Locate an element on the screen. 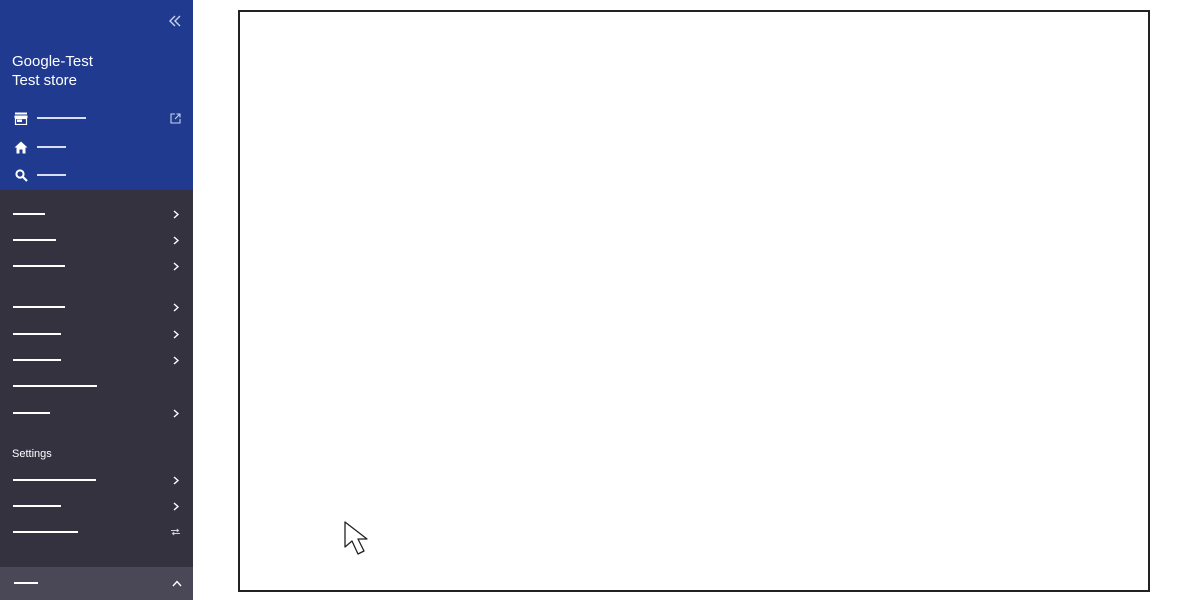 The height and width of the screenshot is (600, 1200). double-chevron-left-icon is located at coordinates (175, 21).